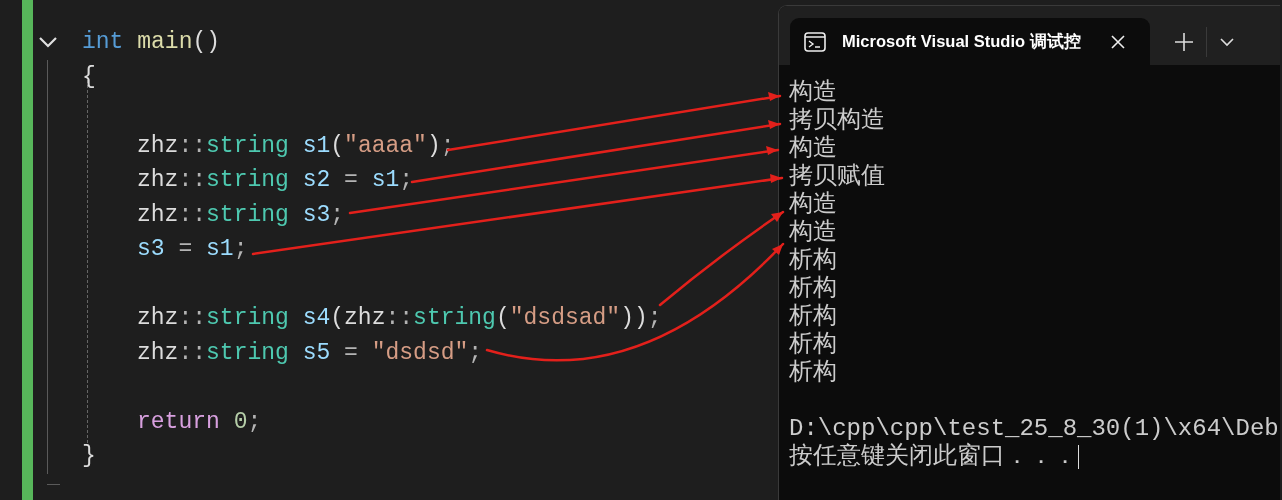 Image resolution: width=1282 pixels, height=500 pixels. Describe the element at coordinates (399, 318) in the screenshot. I see `code-line: zhz::string s4(zhz::string("dsdsad"));` at that location.